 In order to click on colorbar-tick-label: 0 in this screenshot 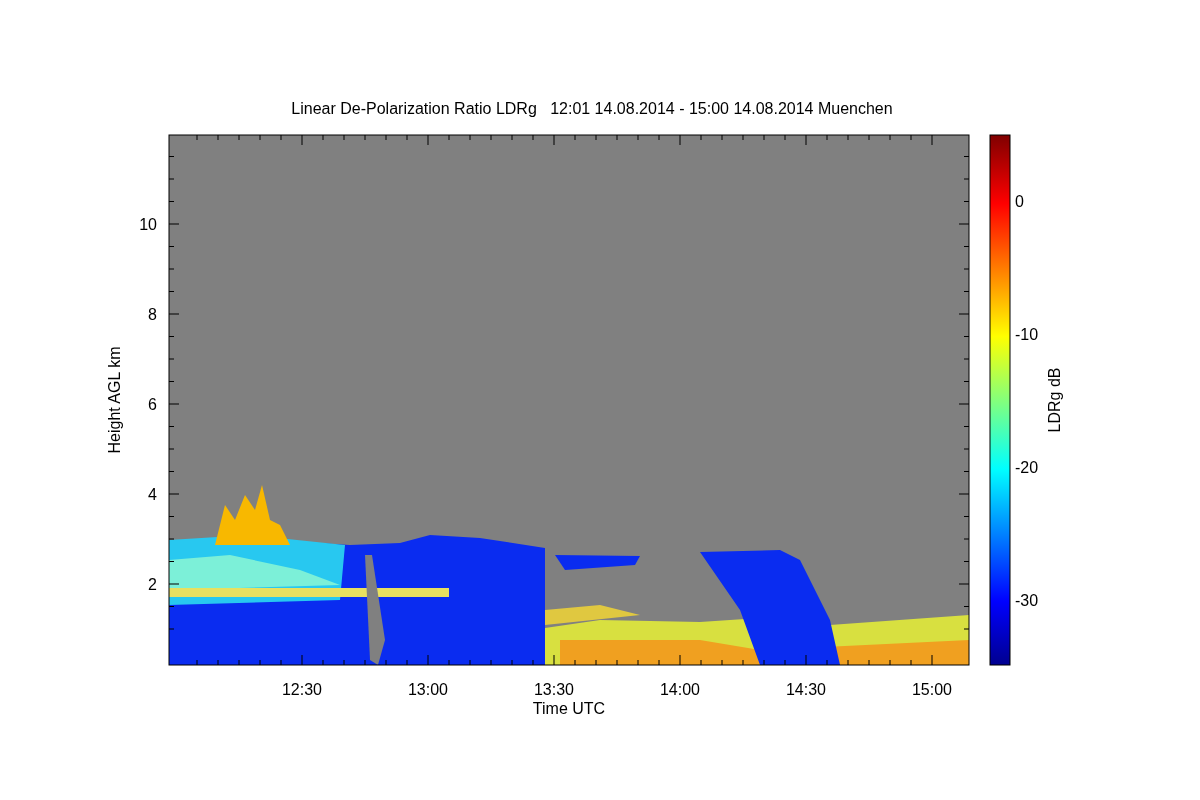, I will do `click(1019, 201)`.